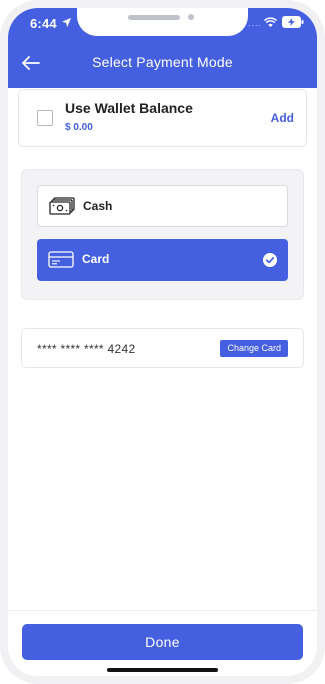  What do you see at coordinates (162, 118) in the screenshot?
I see `wallet-balance-card: Use Wallet Balance $ 0.00 Add` at bounding box center [162, 118].